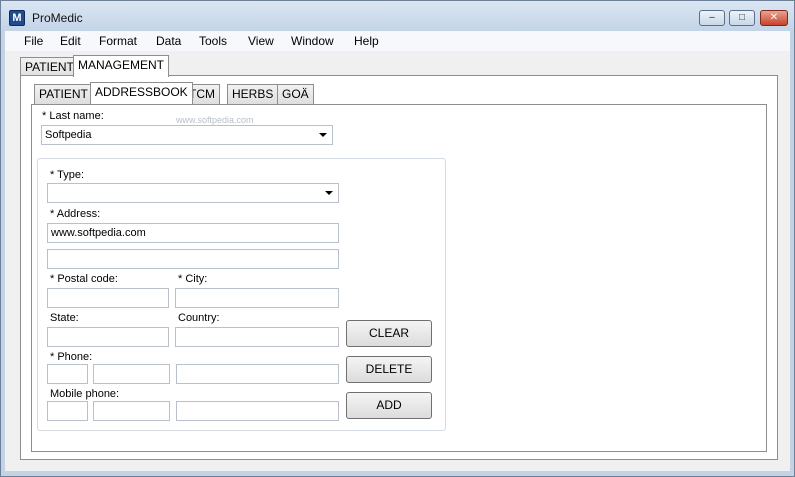 This screenshot has height=477, width=795. I want to click on city-input, so click(257, 298).